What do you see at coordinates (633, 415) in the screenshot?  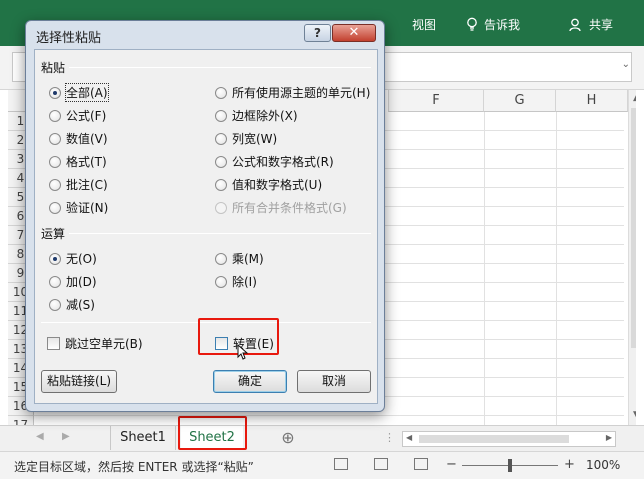 I see `scroll-down-icon: ▼` at bounding box center [633, 415].